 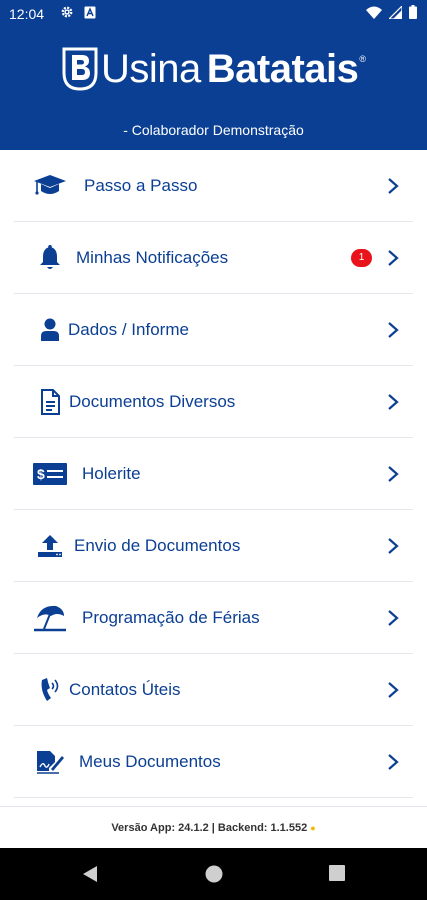 I want to click on user-subtitle: - Colaborador Demonstração, so click(x=213, y=130).